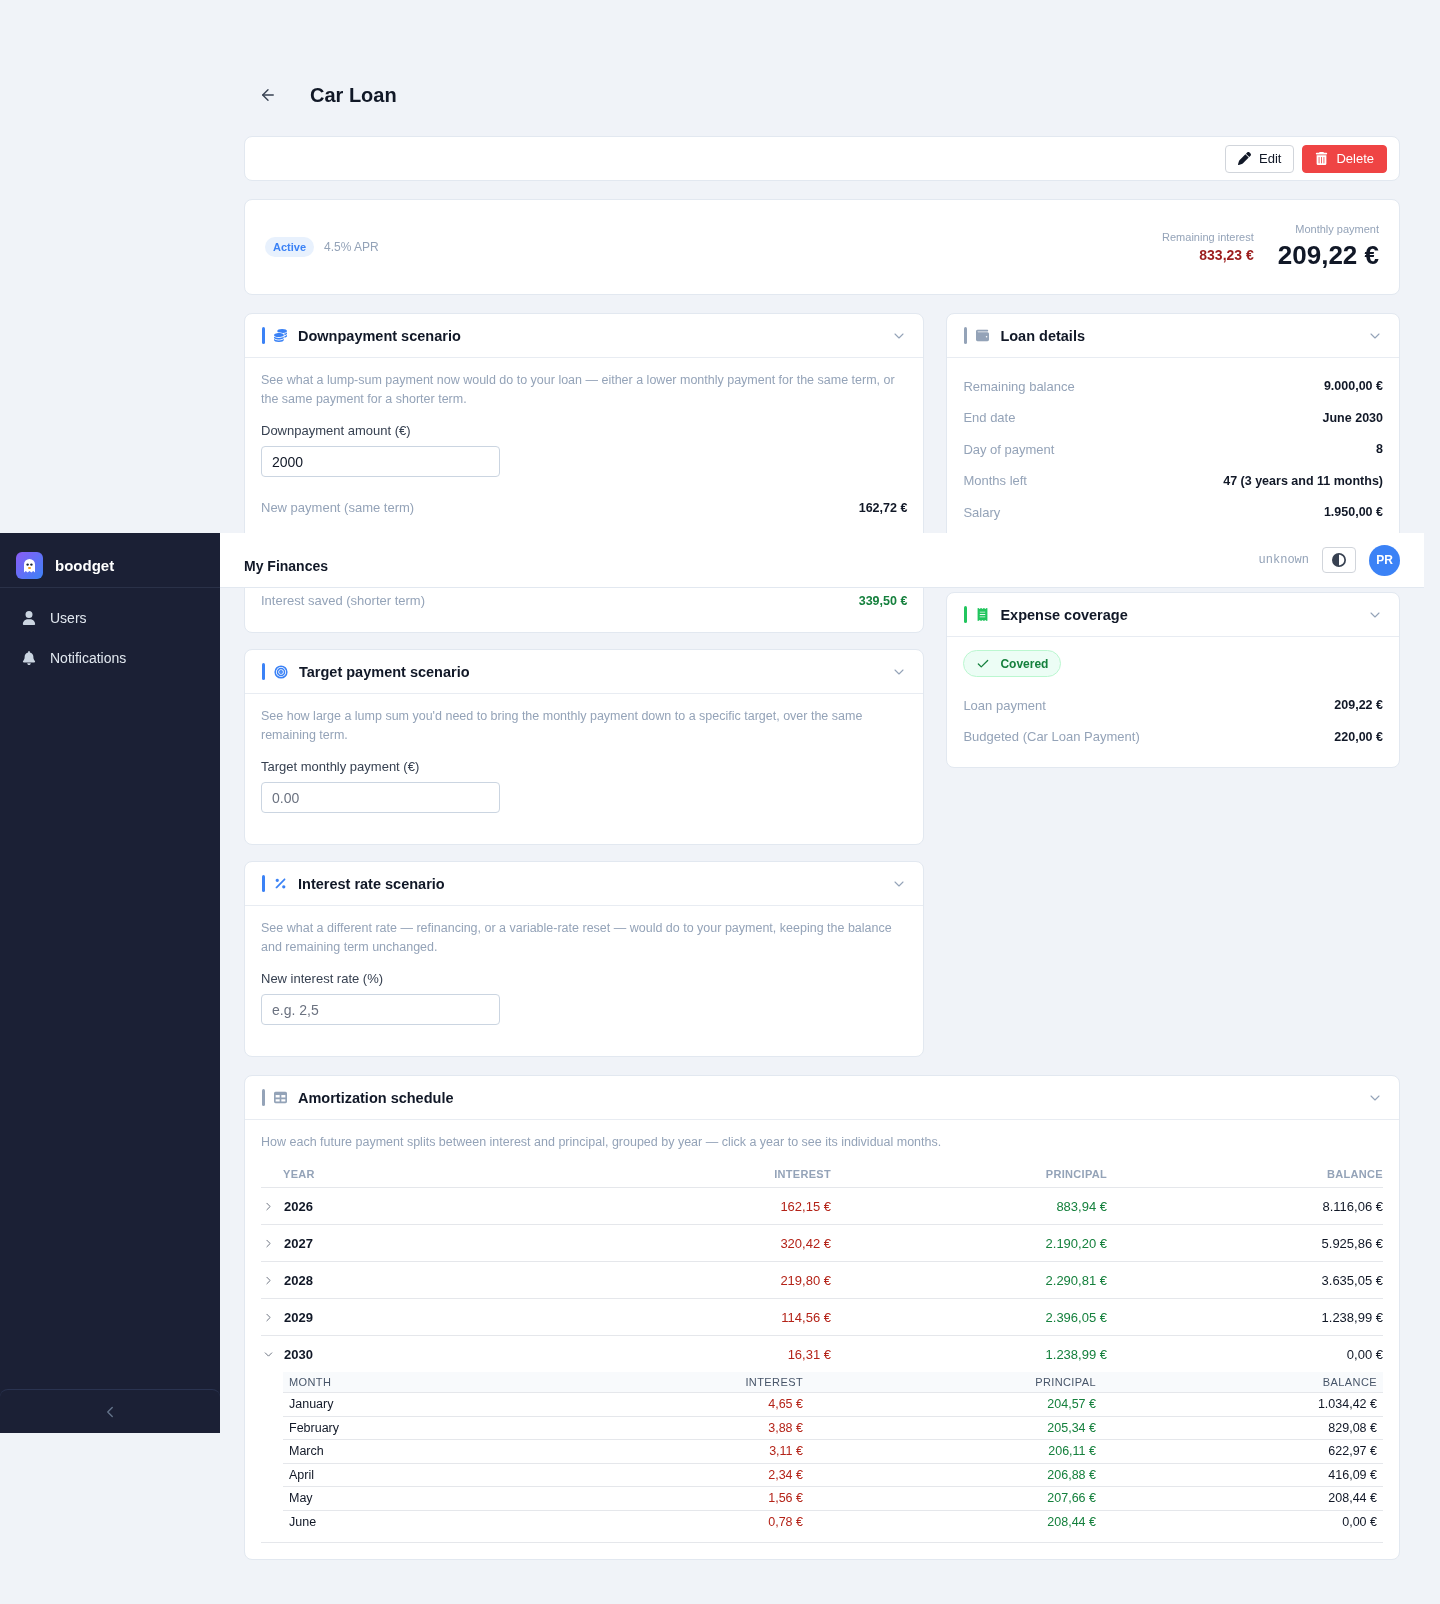 This screenshot has height=1604, width=1440. I want to click on status-badge: Covered, so click(1012, 663).